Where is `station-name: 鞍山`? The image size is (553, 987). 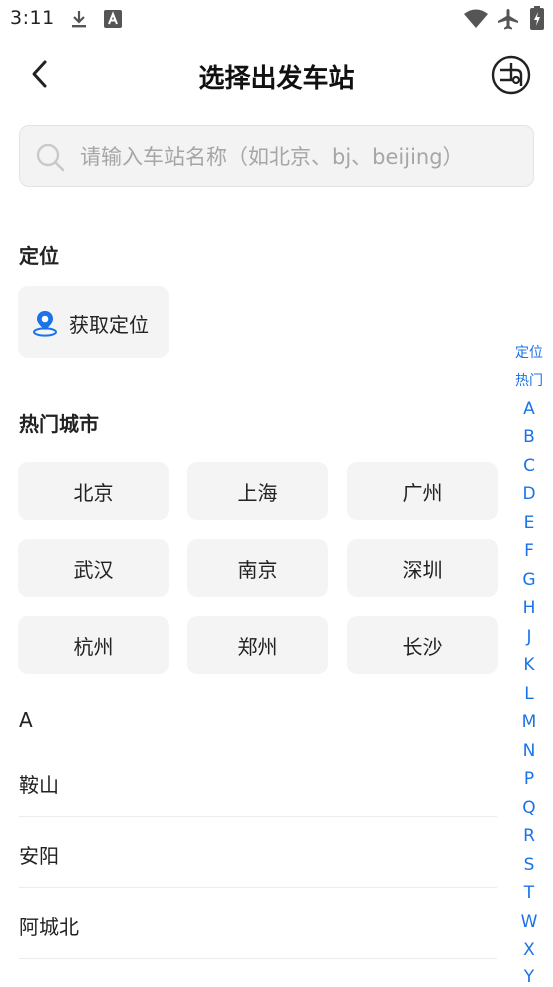 station-name: 鞍山 is located at coordinates (39, 785).